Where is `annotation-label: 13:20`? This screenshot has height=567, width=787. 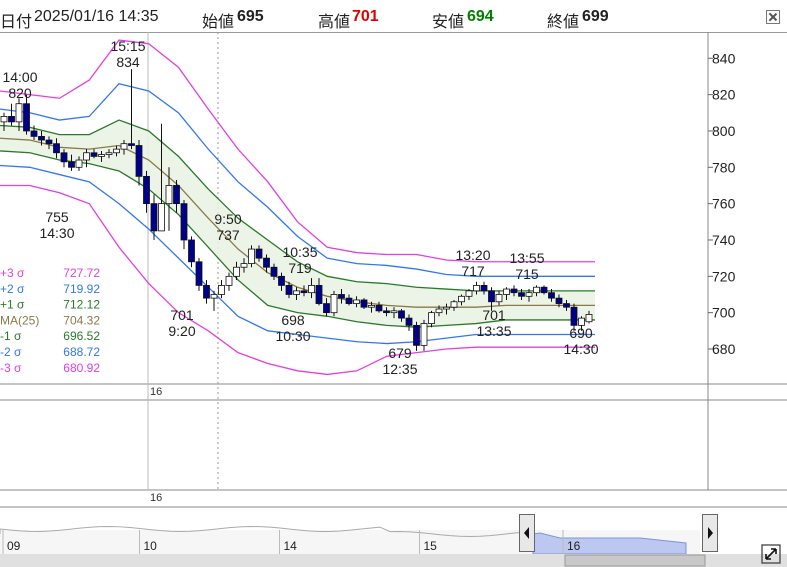
annotation-label: 13:20 is located at coordinates (472, 255).